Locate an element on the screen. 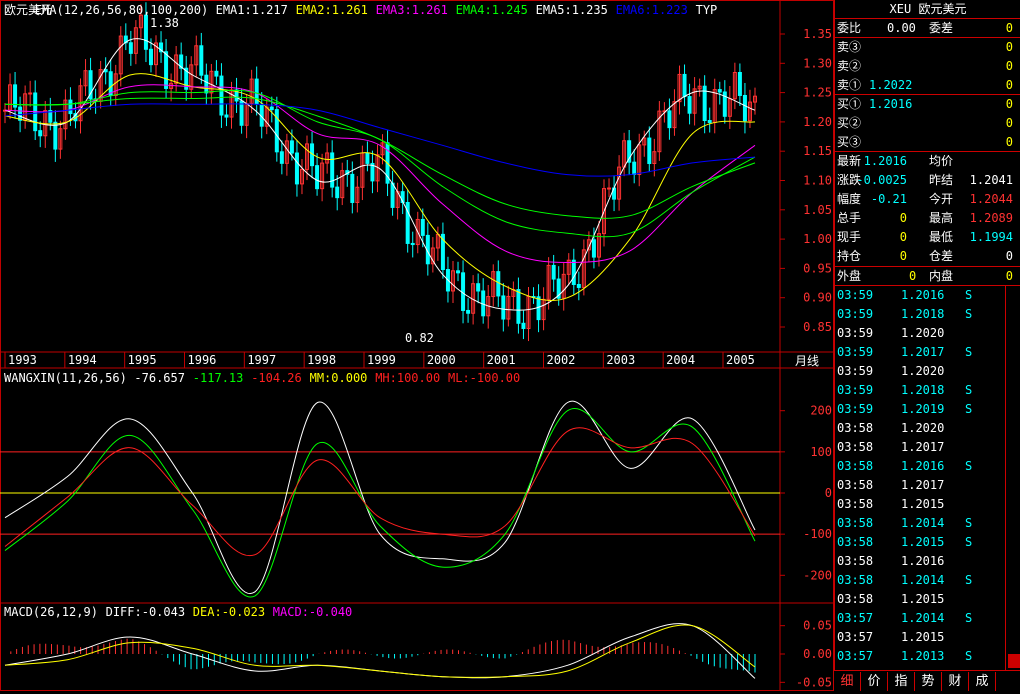 The image size is (1020, 694). wangxin-tick-label: -200 is located at coordinates (817, 575).